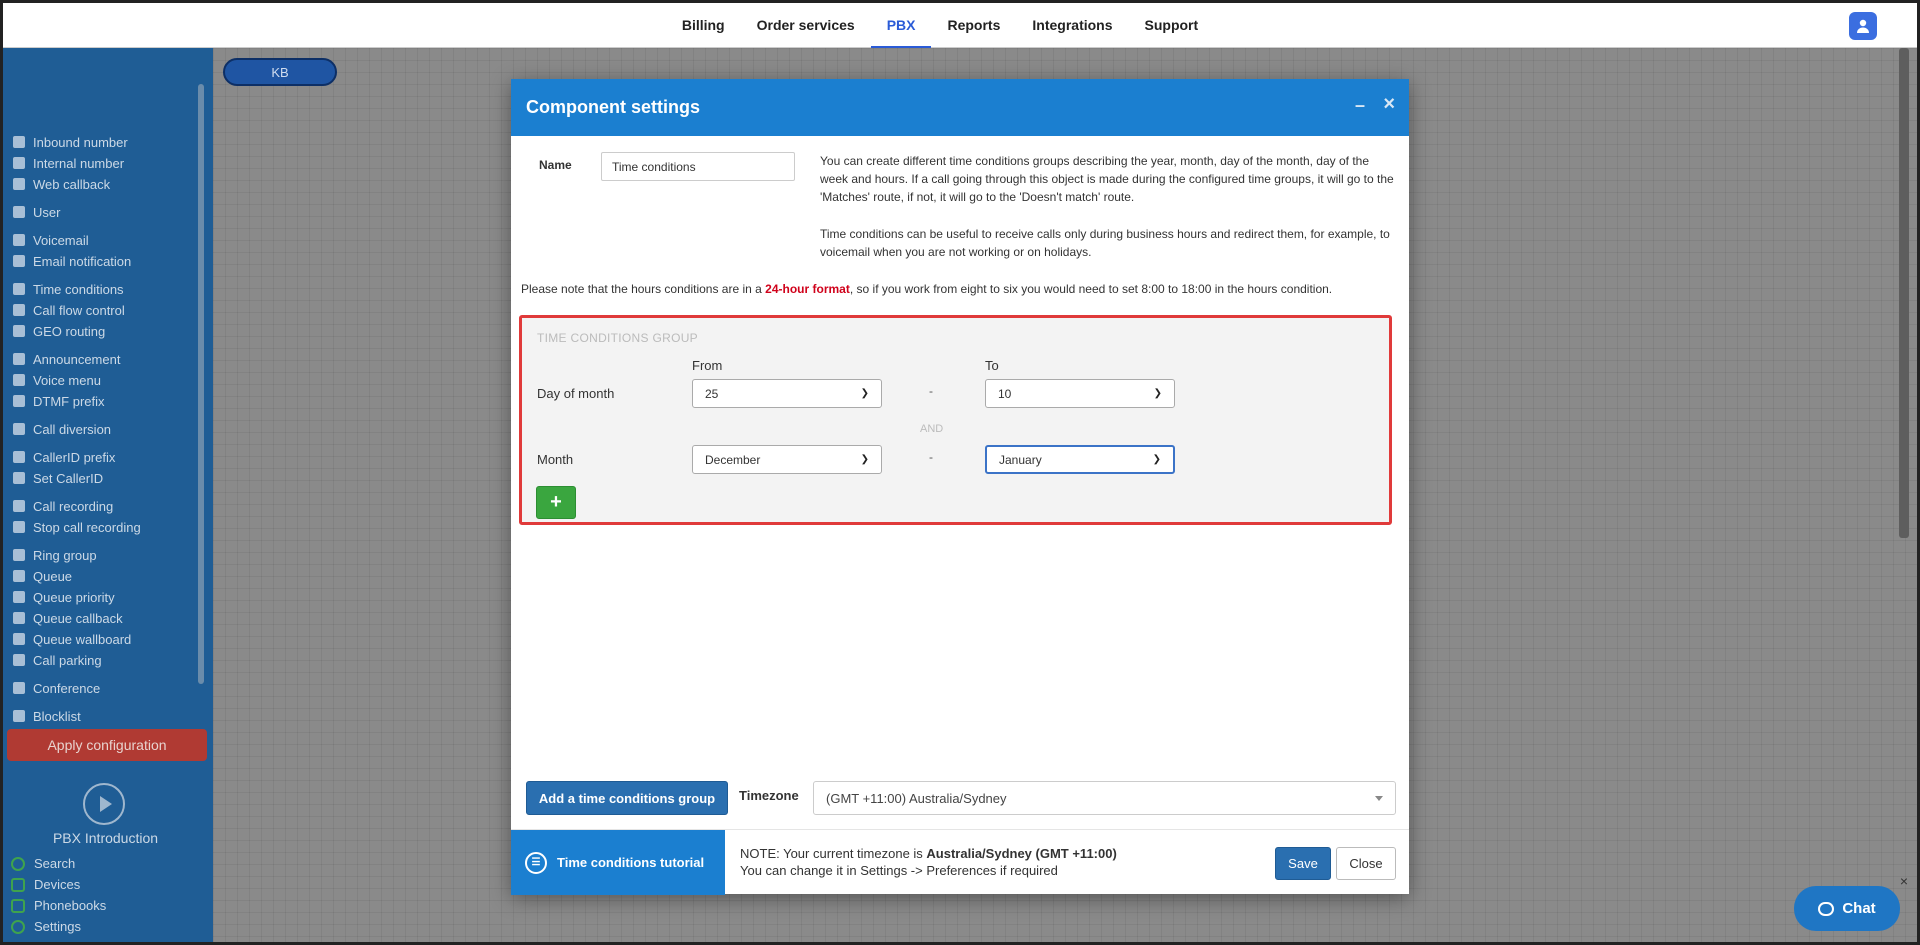  I want to click on kb-node: KB, so click(280, 72).